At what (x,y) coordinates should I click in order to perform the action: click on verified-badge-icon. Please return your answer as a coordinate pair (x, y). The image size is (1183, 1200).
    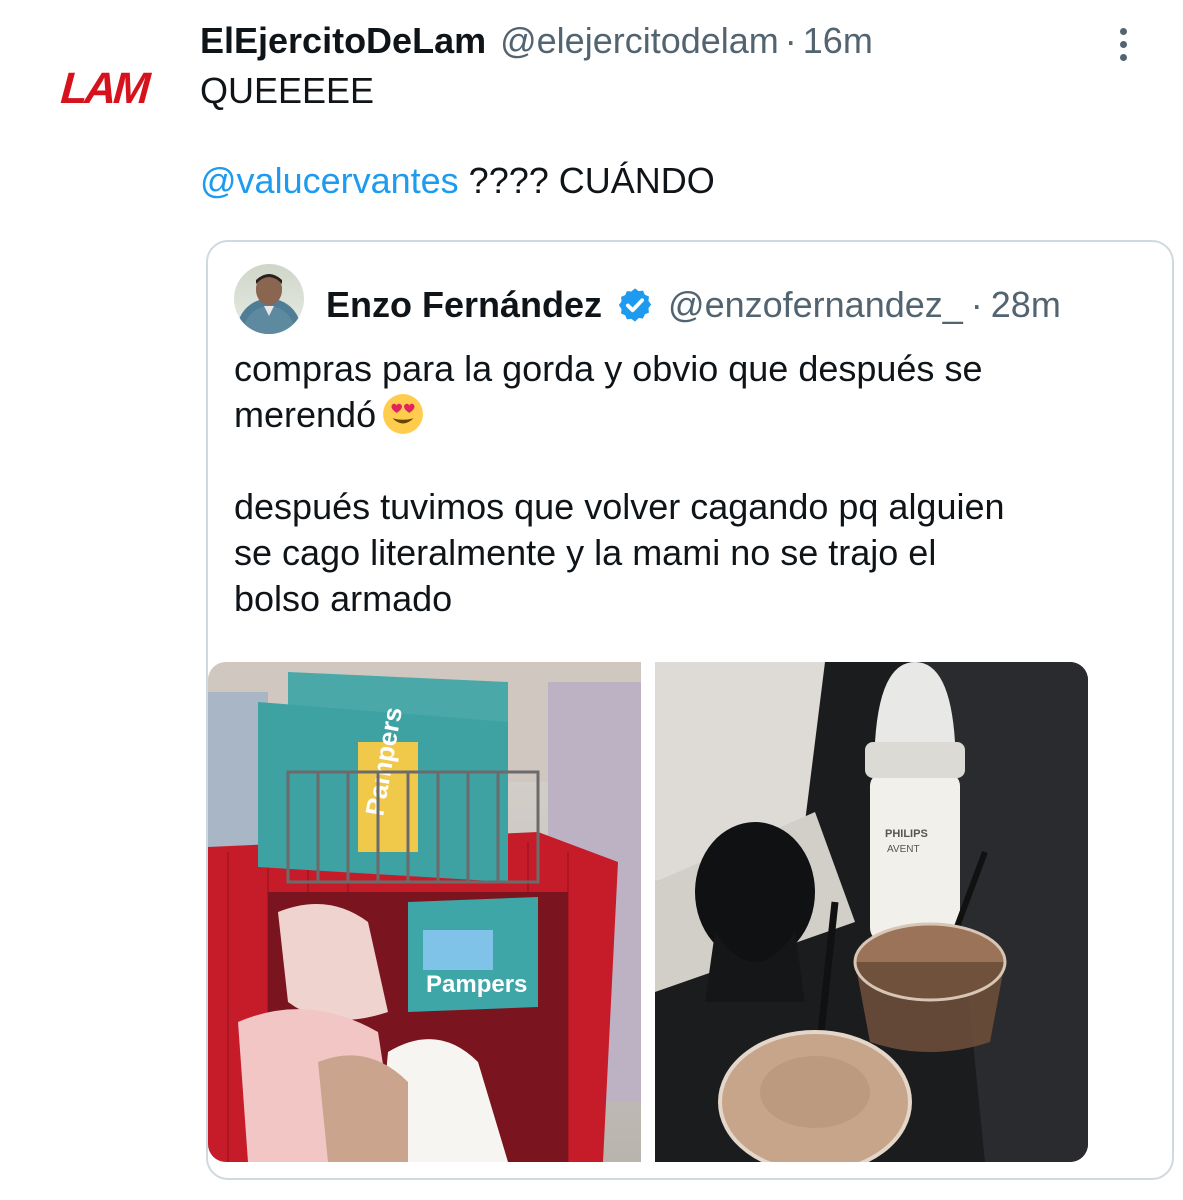
    Looking at the image, I should click on (635, 305).